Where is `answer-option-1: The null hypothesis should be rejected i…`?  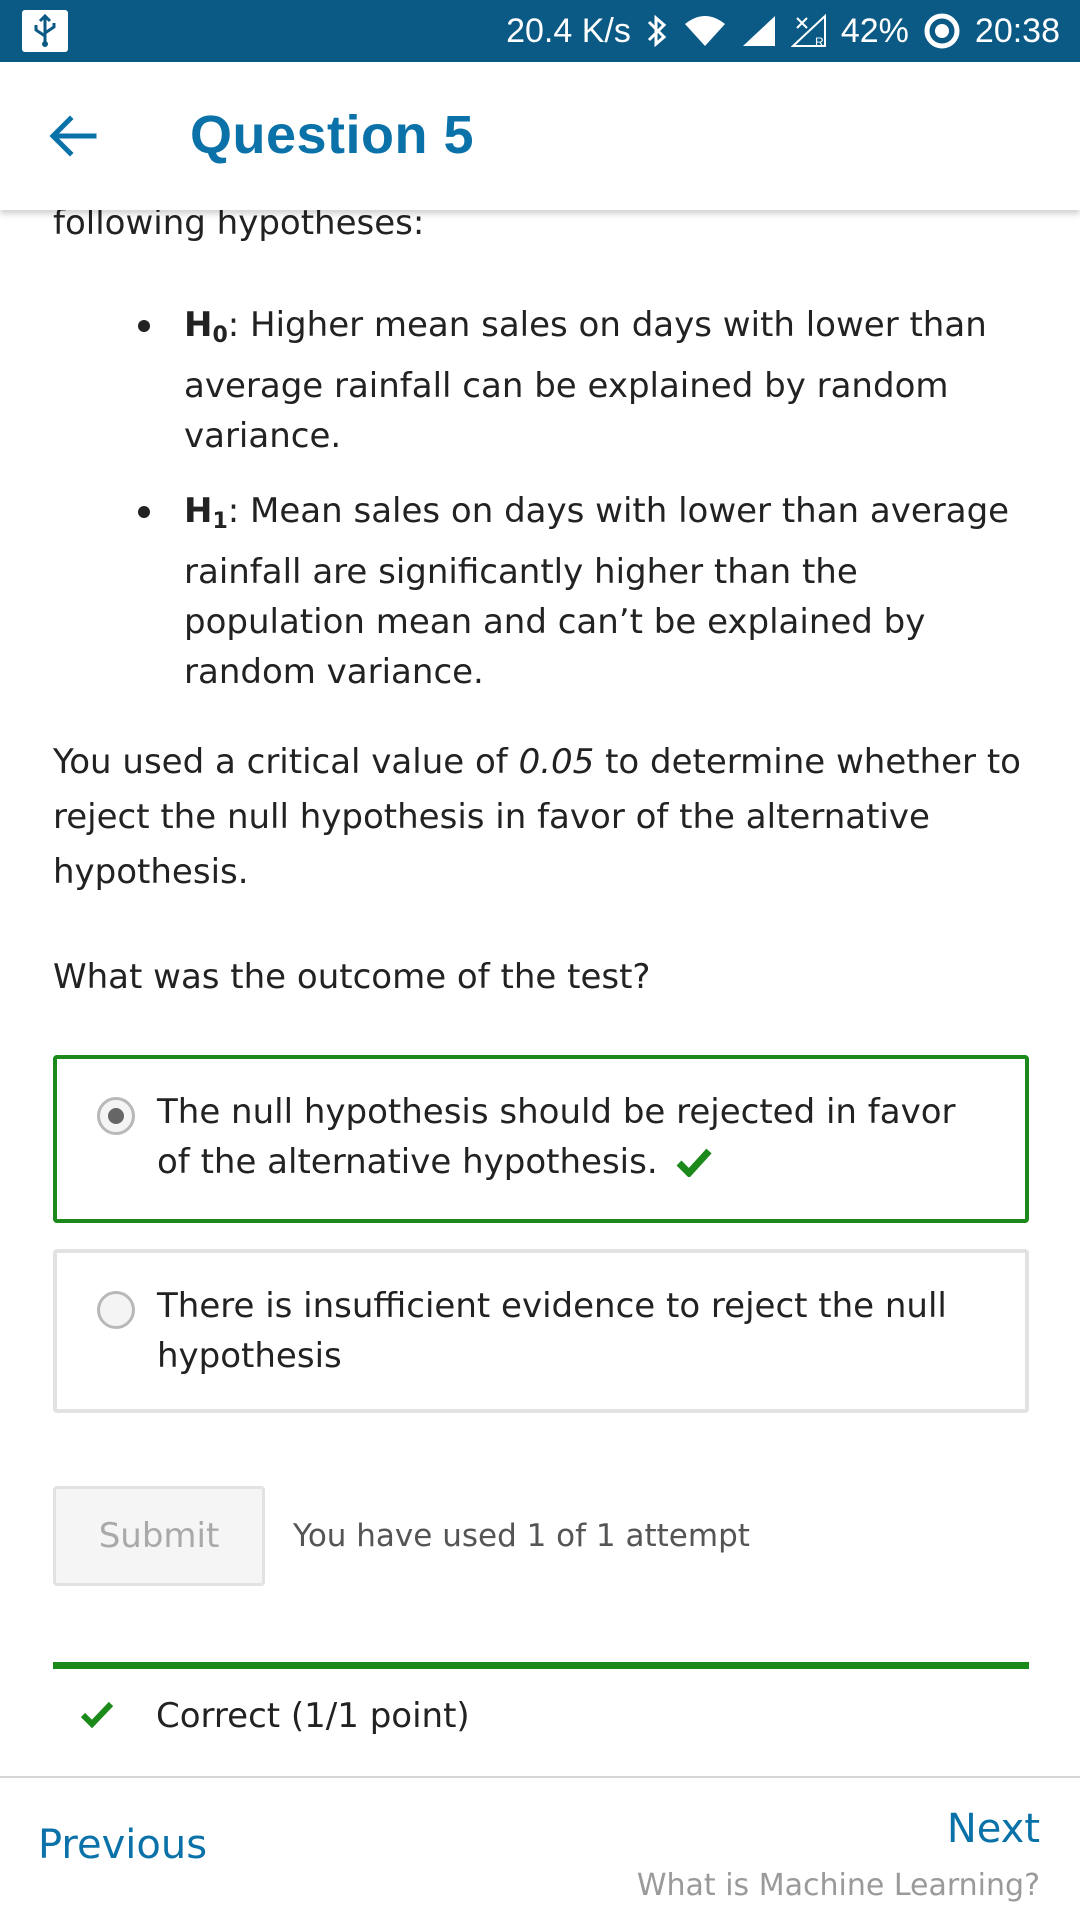
answer-option-1: The null hypothesis should be rejected i… is located at coordinates (541, 1139).